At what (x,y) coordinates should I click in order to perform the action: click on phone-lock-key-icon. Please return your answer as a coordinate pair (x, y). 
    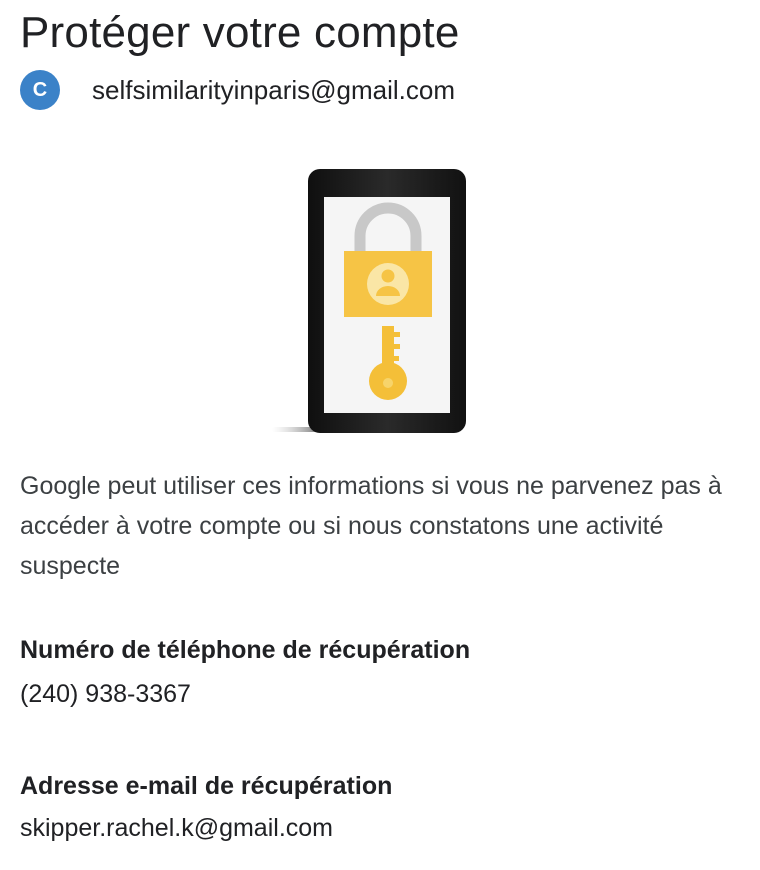
    Looking at the image, I should click on (369, 301).